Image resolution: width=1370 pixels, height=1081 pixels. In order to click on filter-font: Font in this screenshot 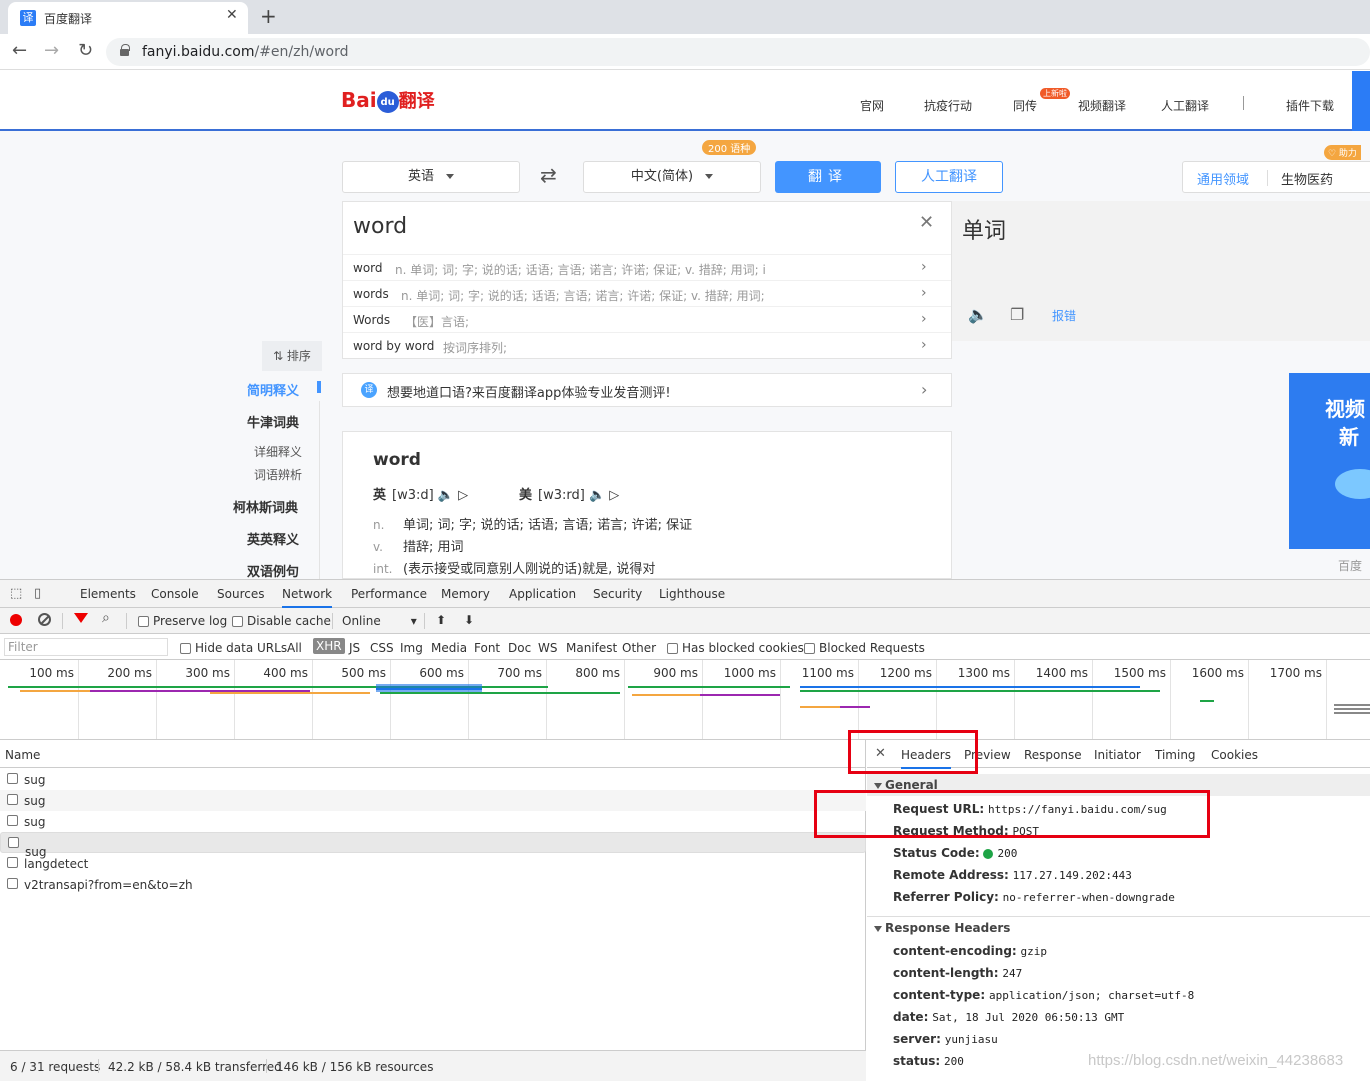, I will do `click(487, 648)`.